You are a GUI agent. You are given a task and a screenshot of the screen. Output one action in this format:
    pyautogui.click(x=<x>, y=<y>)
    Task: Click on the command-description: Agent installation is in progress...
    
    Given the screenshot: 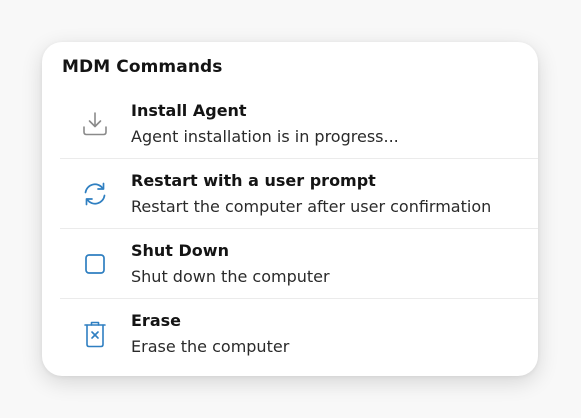 What is the action you would take?
    pyautogui.click(x=265, y=136)
    